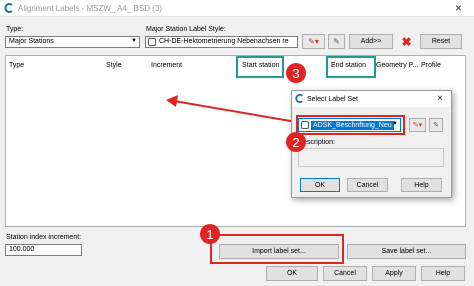 The height and width of the screenshot is (286, 474). I want to click on dialog-cancel-button: Cancel, so click(367, 185).